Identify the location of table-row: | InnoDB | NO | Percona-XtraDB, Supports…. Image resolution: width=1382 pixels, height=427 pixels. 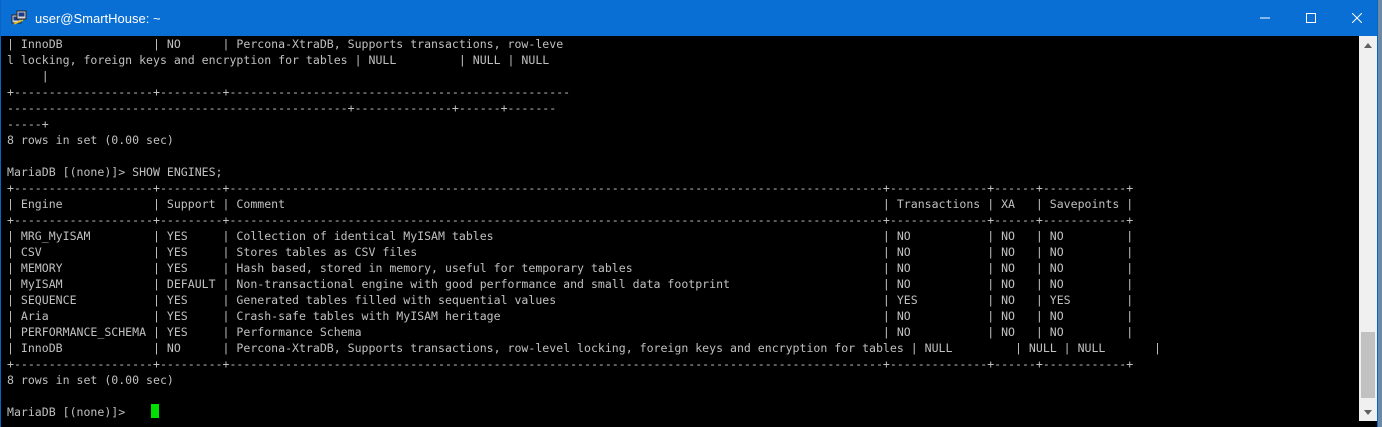
(584, 348).